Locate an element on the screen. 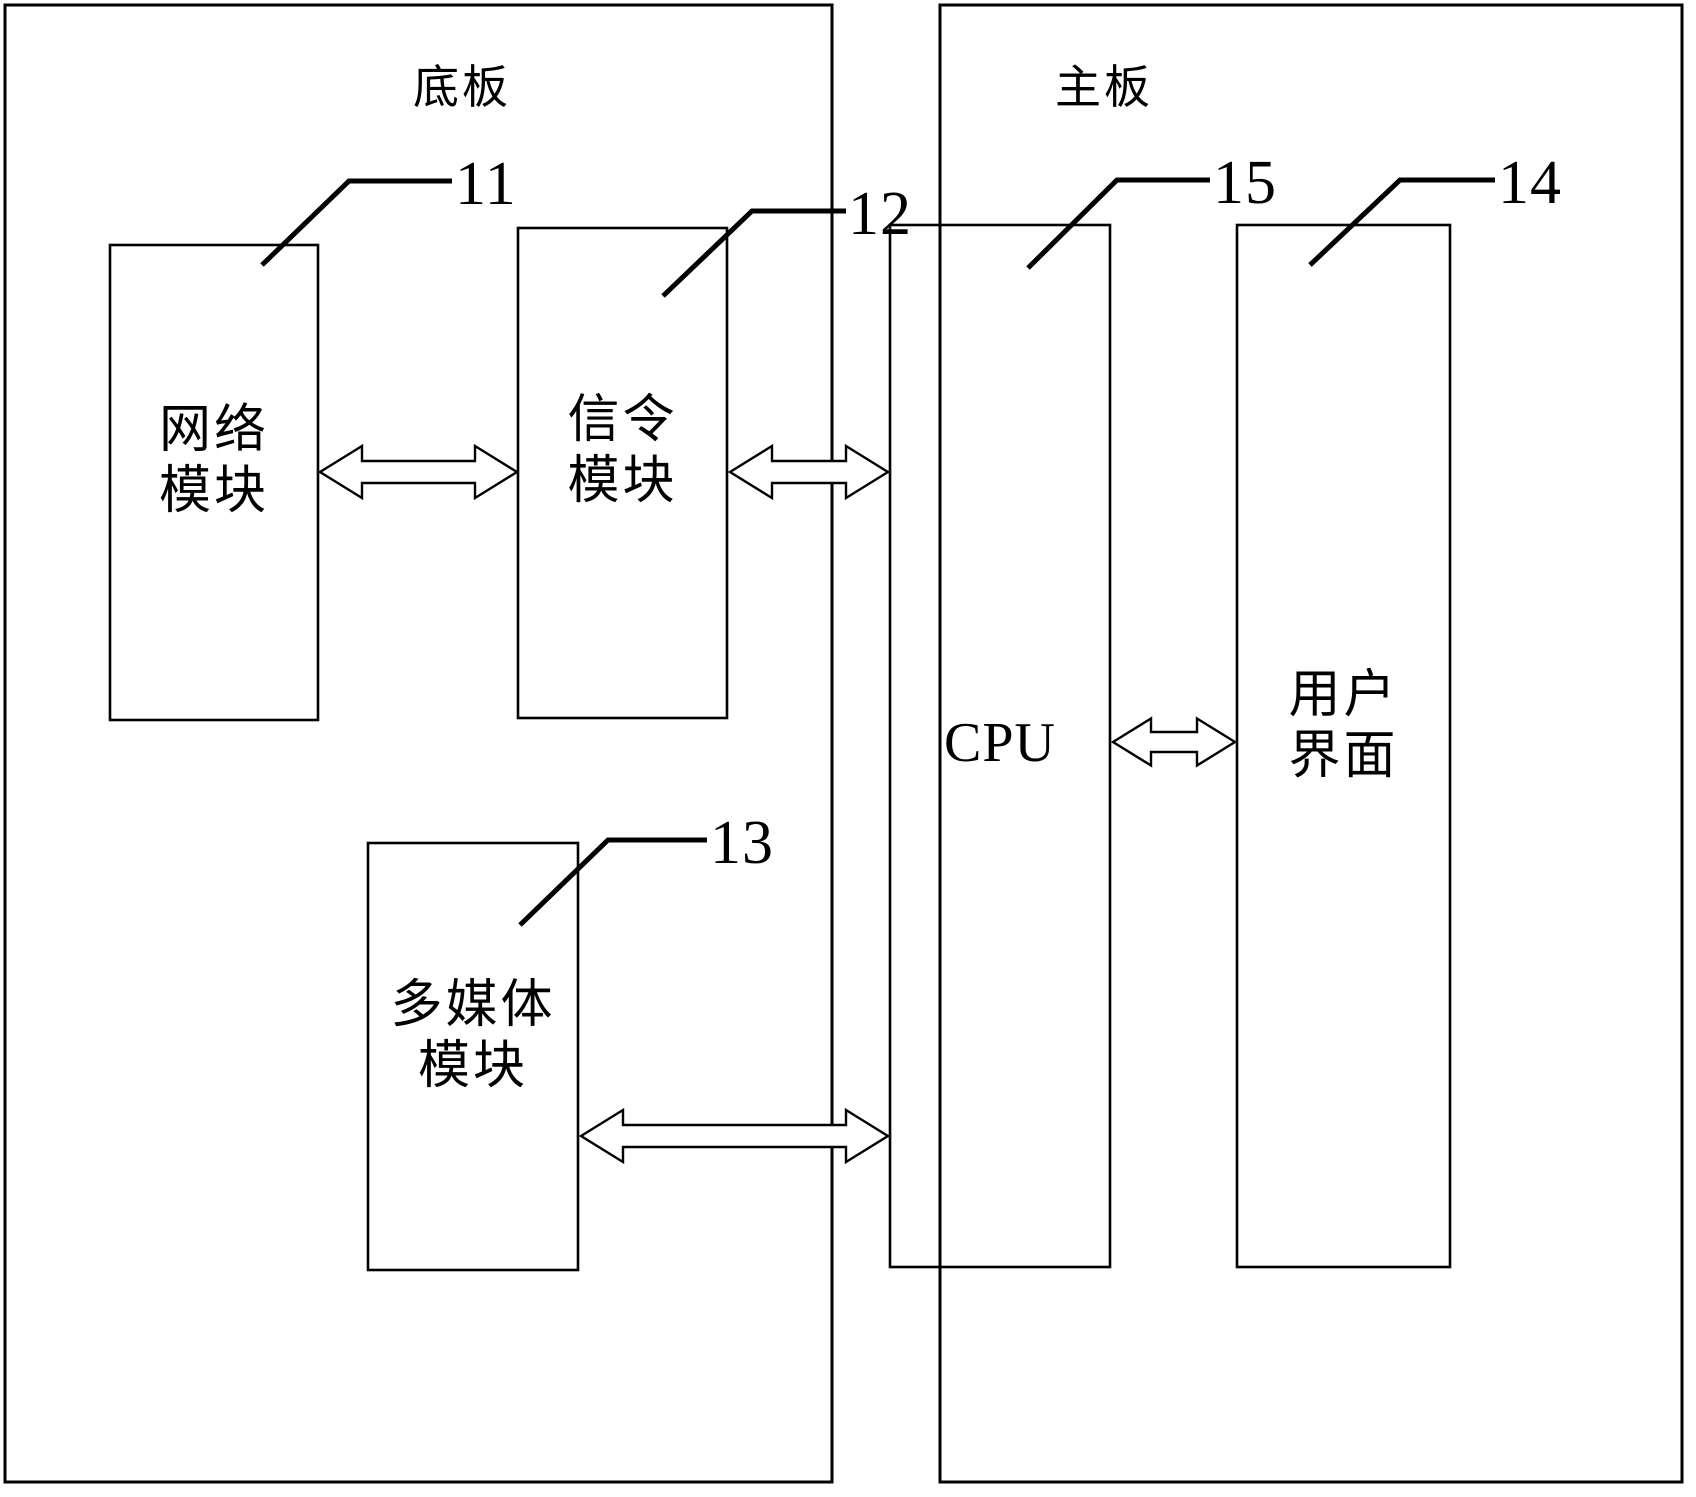 Image resolution: width=1696 pixels, height=1497 pixels. reference-number-14: 14 is located at coordinates (1530, 183).